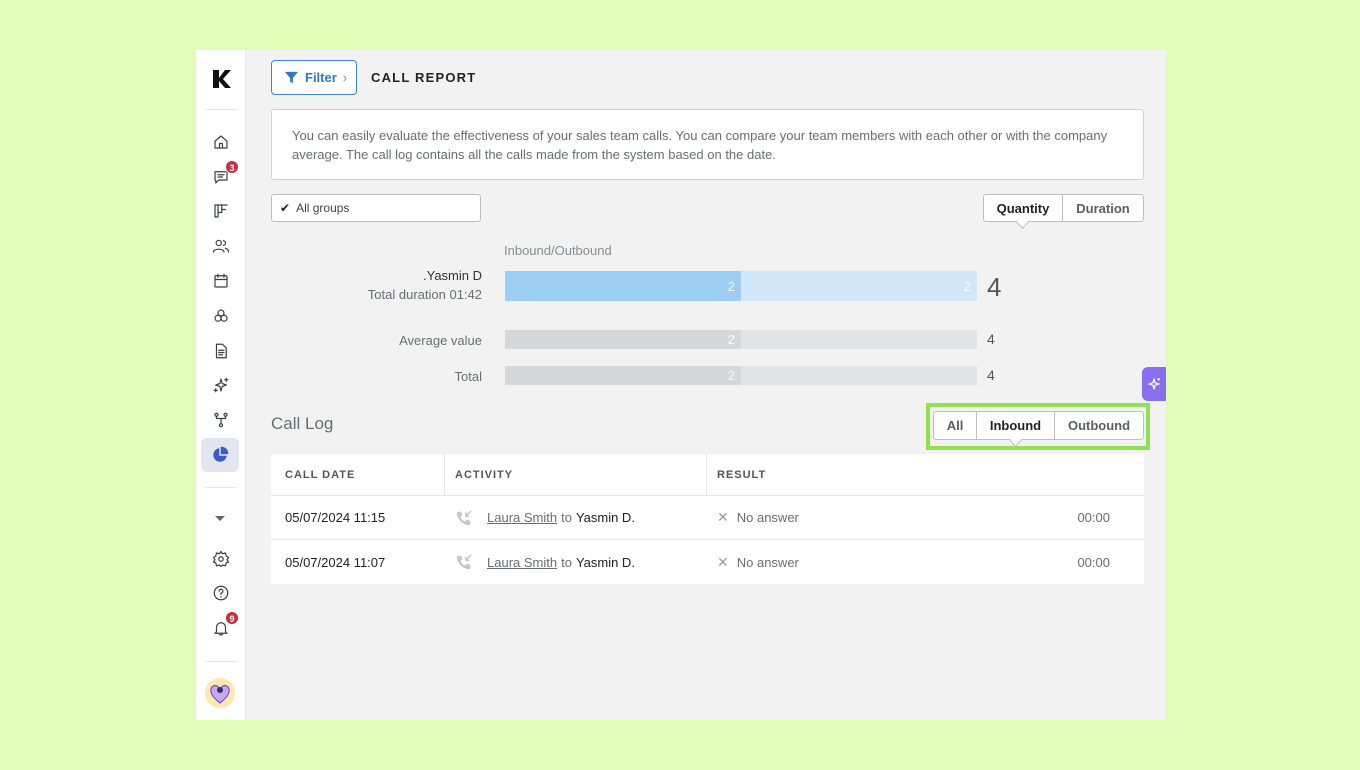  What do you see at coordinates (221, 559) in the screenshot?
I see `settings-icon` at bounding box center [221, 559].